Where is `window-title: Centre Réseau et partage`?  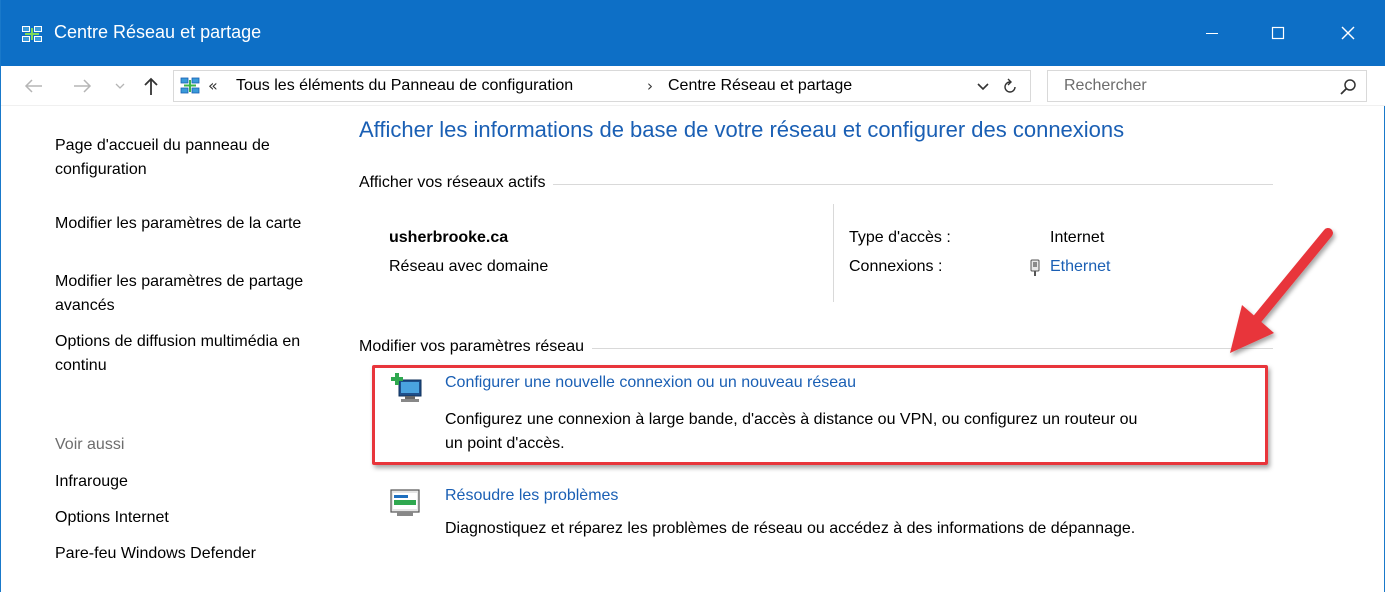 window-title: Centre Réseau et partage is located at coordinates (158, 32).